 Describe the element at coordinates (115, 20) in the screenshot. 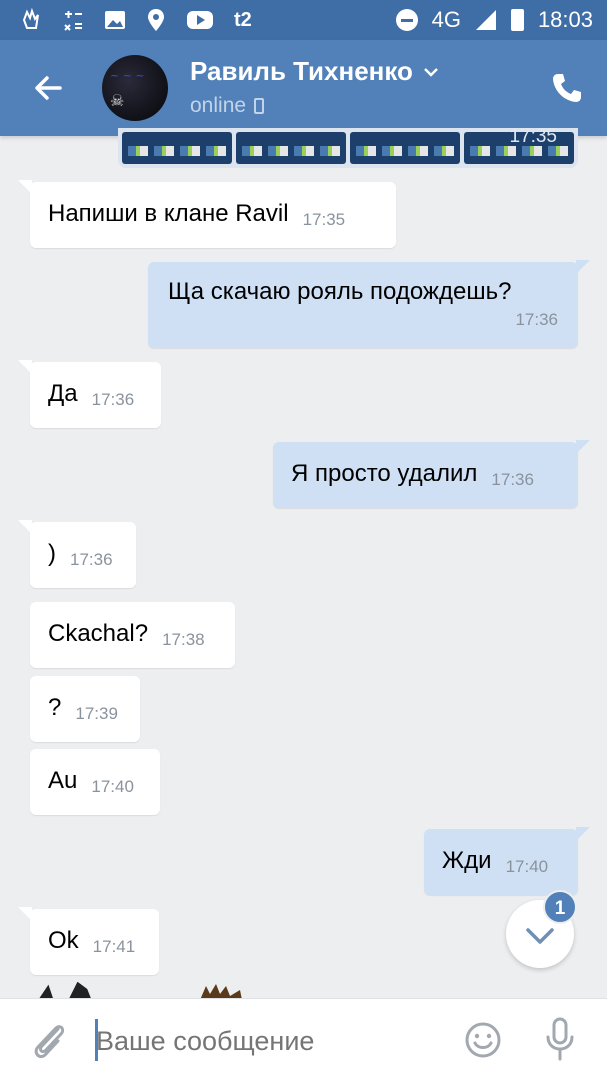

I see `gallery-icon` at that location.